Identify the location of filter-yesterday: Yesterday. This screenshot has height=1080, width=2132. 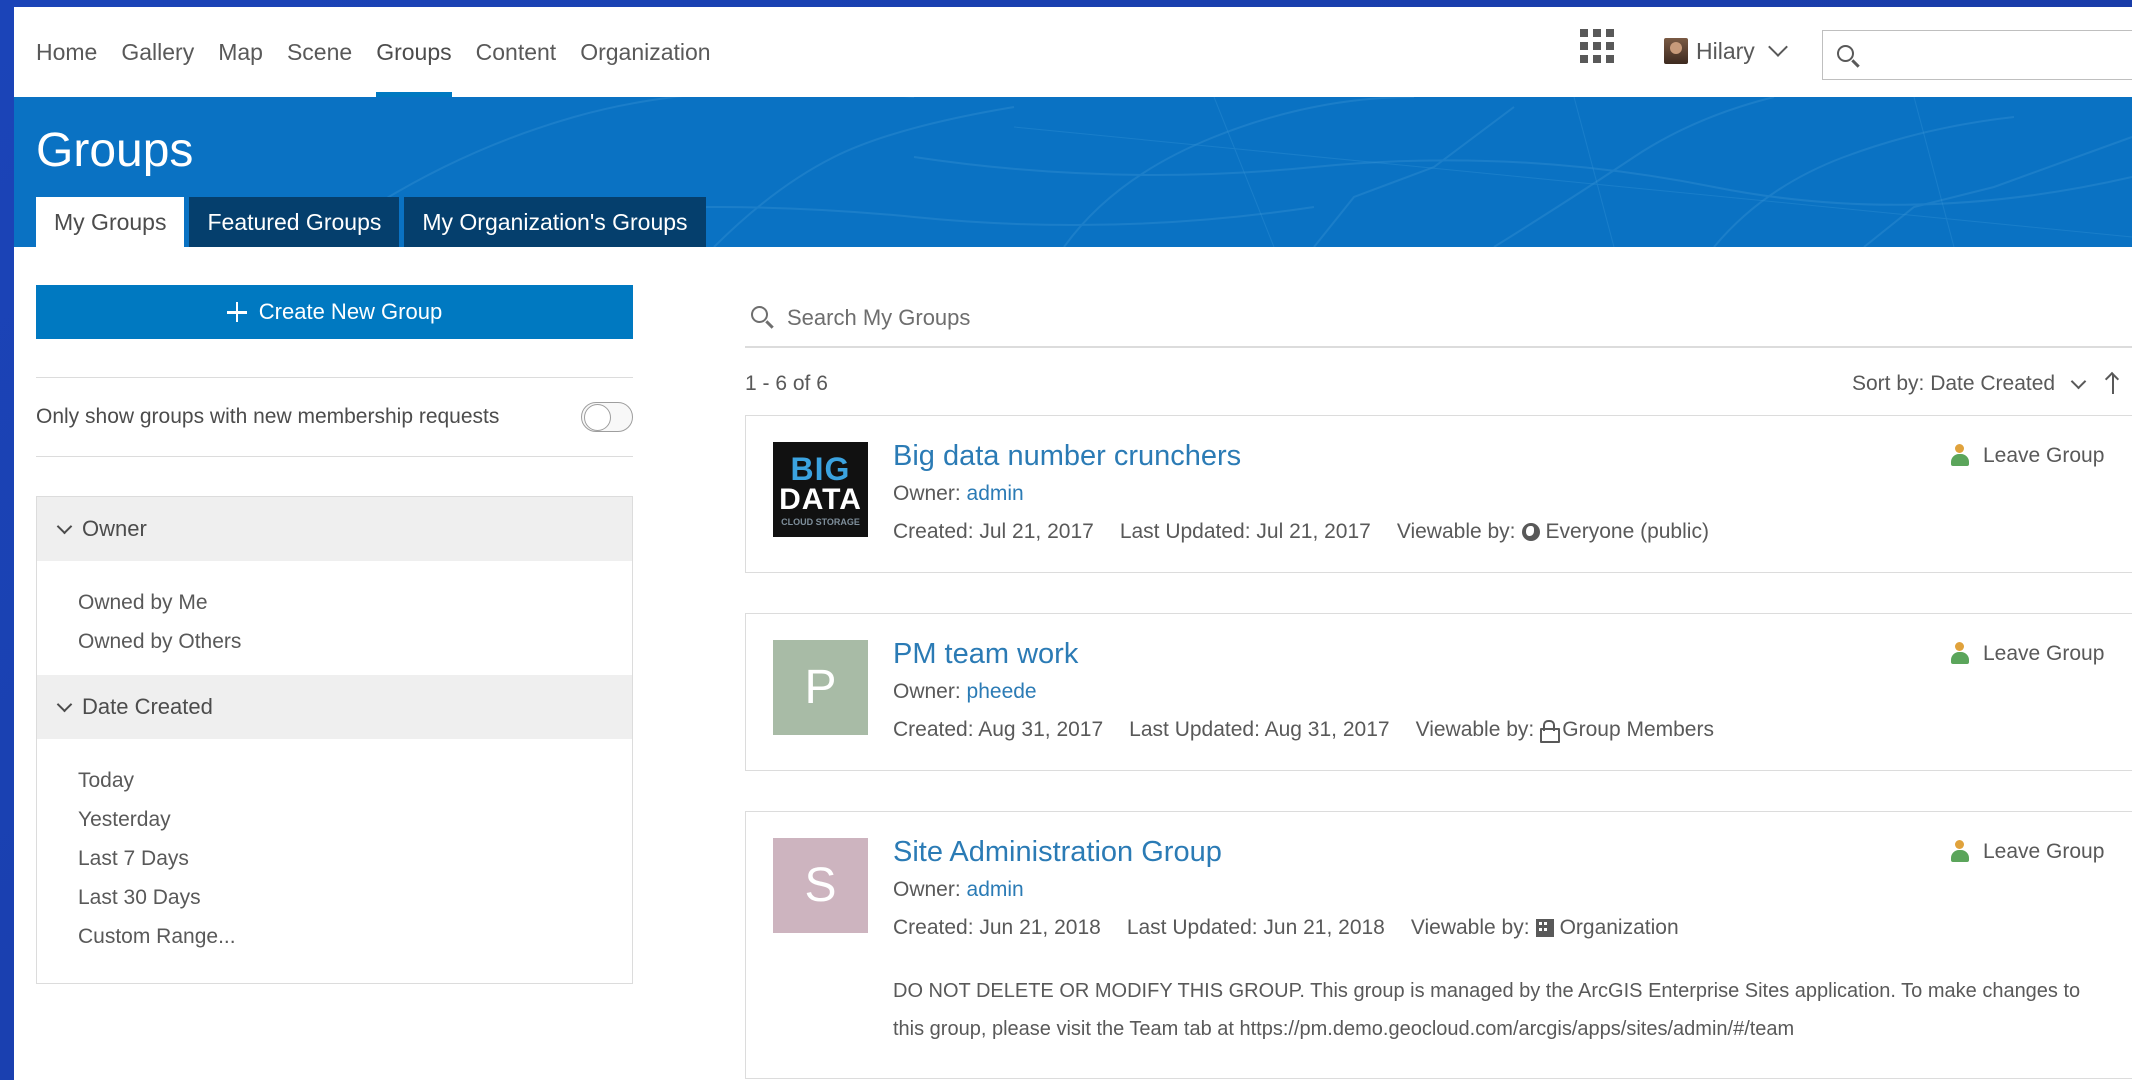
(355, 819).